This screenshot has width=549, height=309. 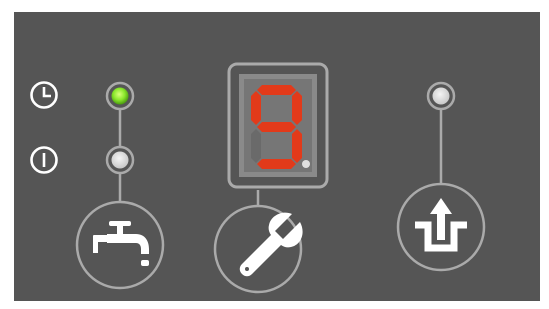 What do you see at coordinates (306, 164) in the screenshot?
I see `decimal-point` at bounding box center [306, 164].